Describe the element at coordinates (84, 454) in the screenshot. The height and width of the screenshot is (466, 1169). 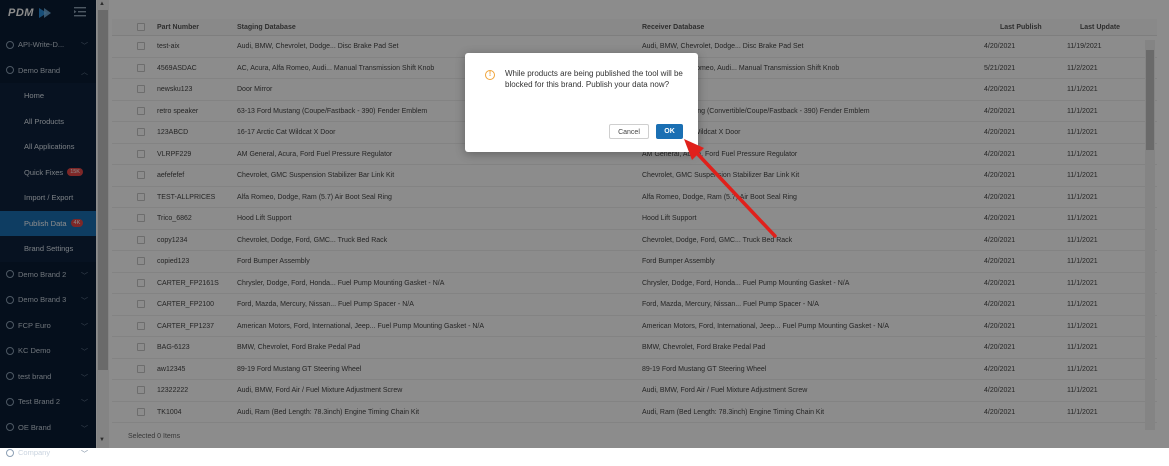
I see `chevron-icon: ﹀` at that location.